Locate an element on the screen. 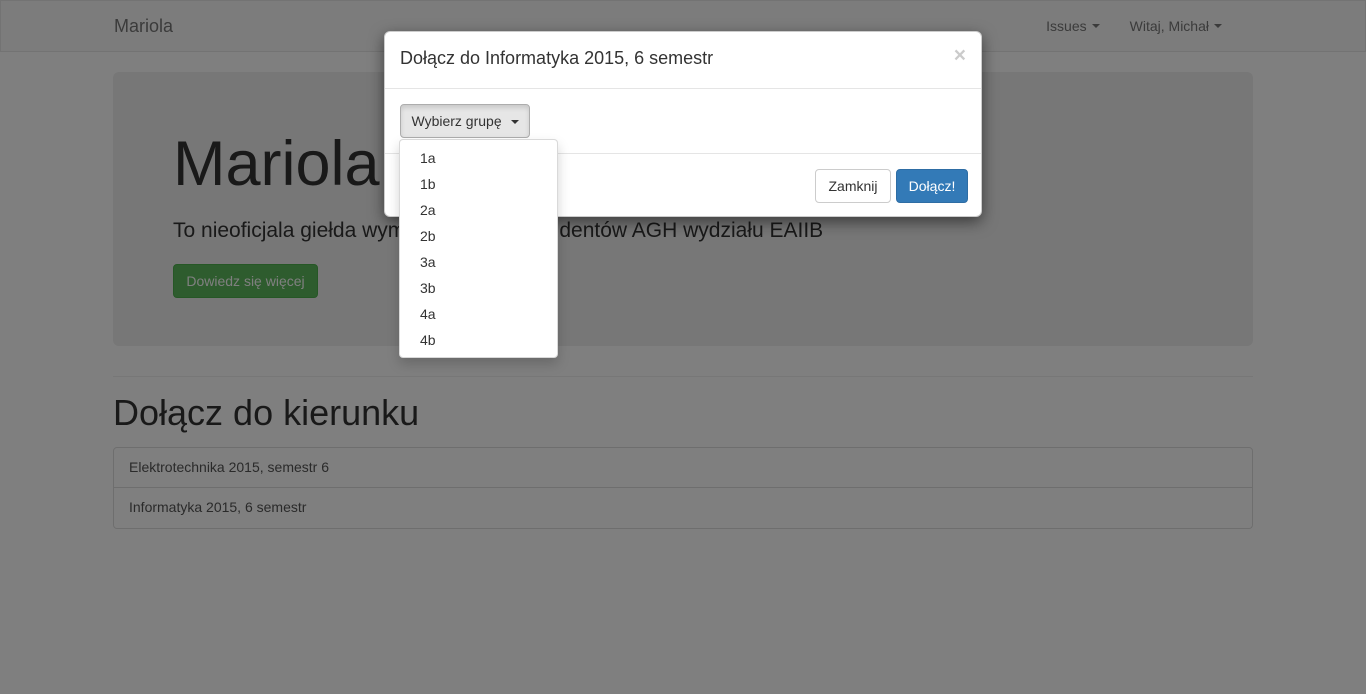 The image size is (1366, 694). group-option: 3b is located at coordinates (478, 288).